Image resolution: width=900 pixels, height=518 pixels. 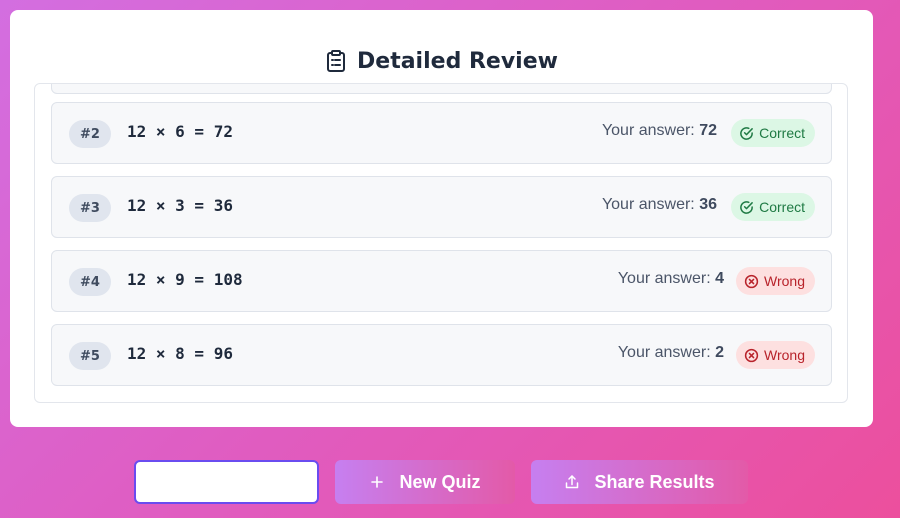 I want to click on review-item-partial, so click(x=441, y=89).